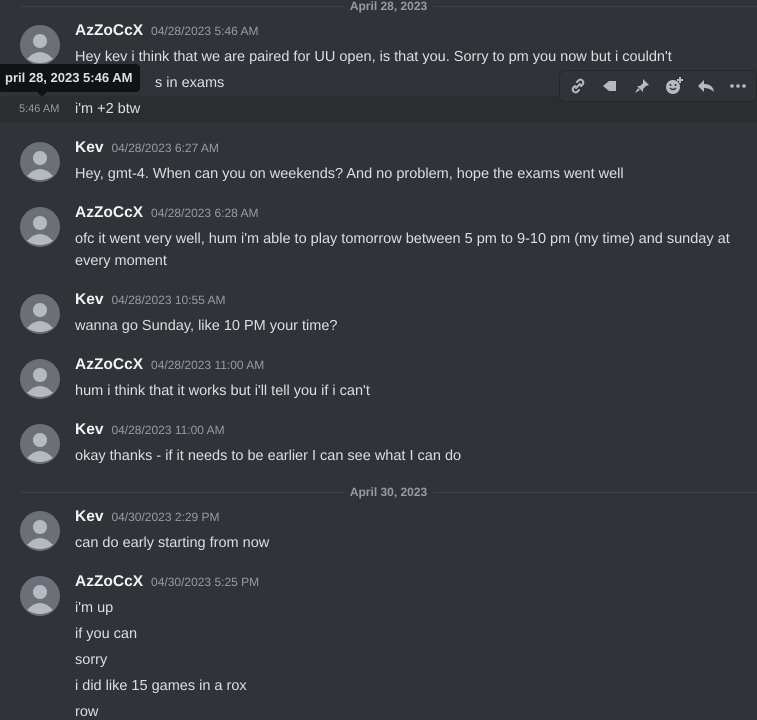 Image resolution: width=757 pixels, height=720 pixels. Describe the element at coordinates (165, 517) in the screenshot. I see `timestamp: 04/30/2023 2:29 PM` at that location.